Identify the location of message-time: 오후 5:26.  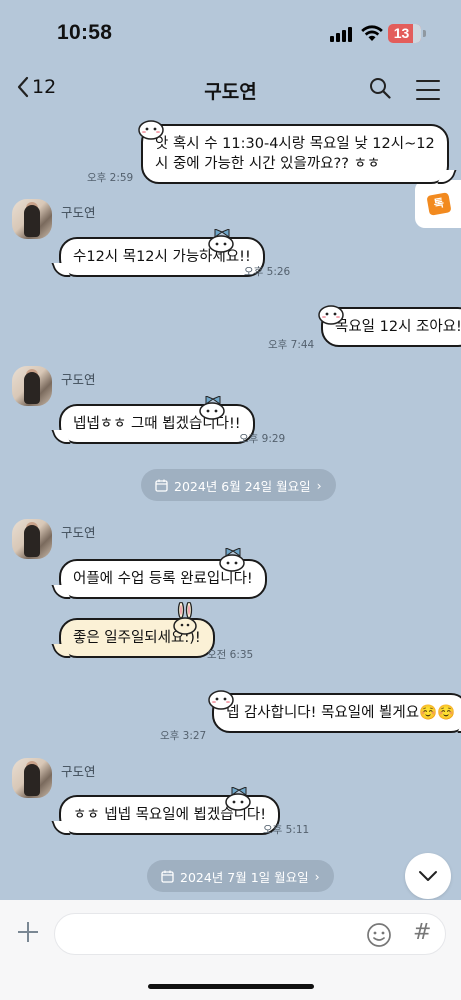
(267, 272).